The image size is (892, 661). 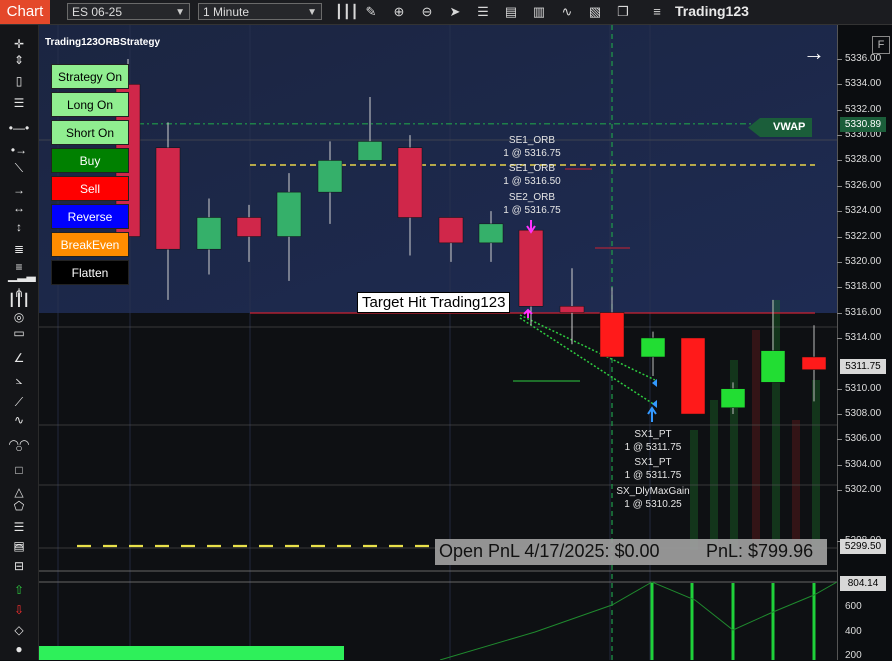 What do you see at coordinates (863, 439) in the screenshot?
I see `price-label: 5306.00` at bounding box center [863, 439].